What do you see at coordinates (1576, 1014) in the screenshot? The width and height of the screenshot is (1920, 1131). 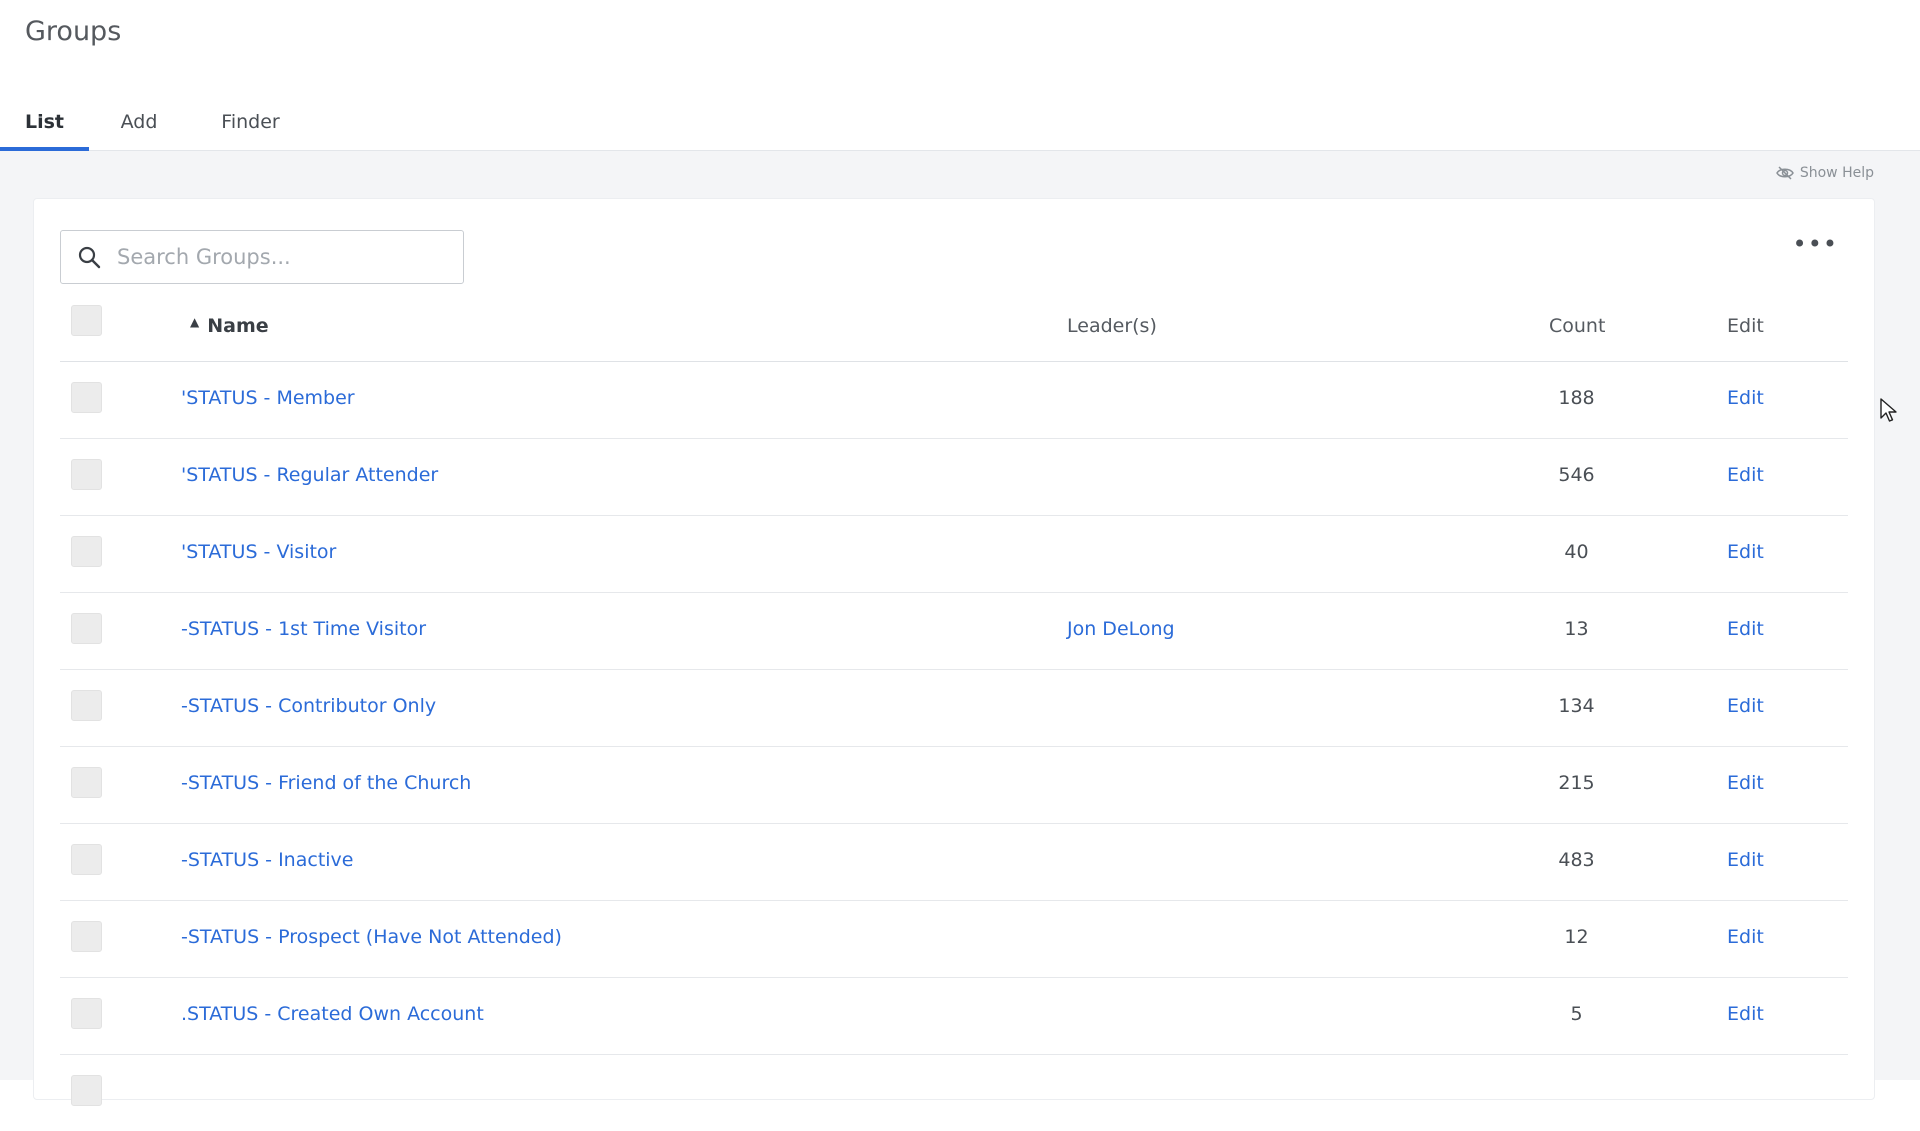 I see `group-count: 5` at bounding box center [1576, 1014].